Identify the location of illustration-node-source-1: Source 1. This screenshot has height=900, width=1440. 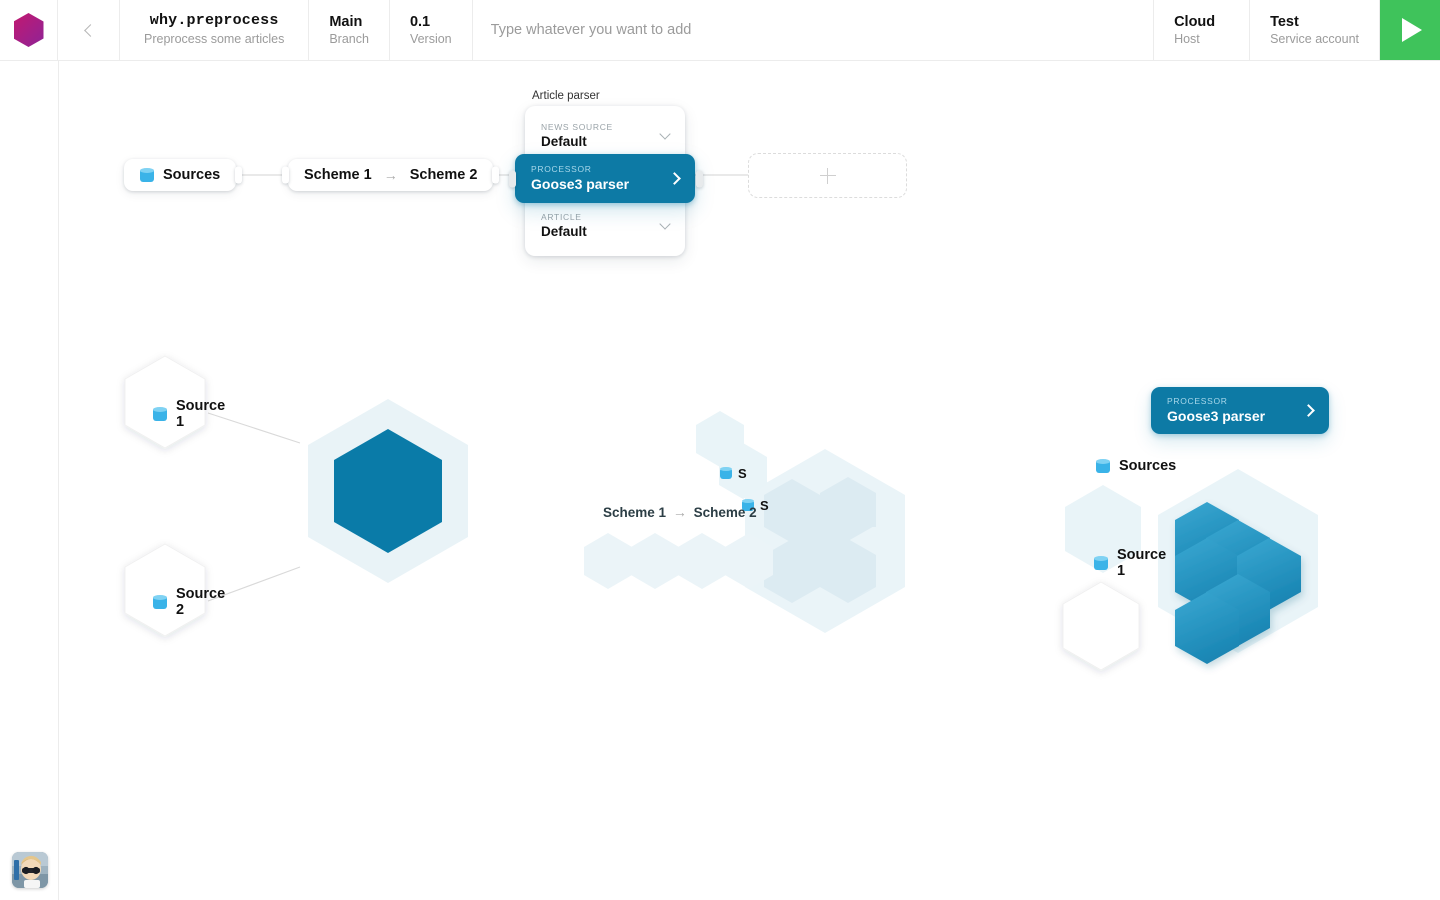
(175, 414).